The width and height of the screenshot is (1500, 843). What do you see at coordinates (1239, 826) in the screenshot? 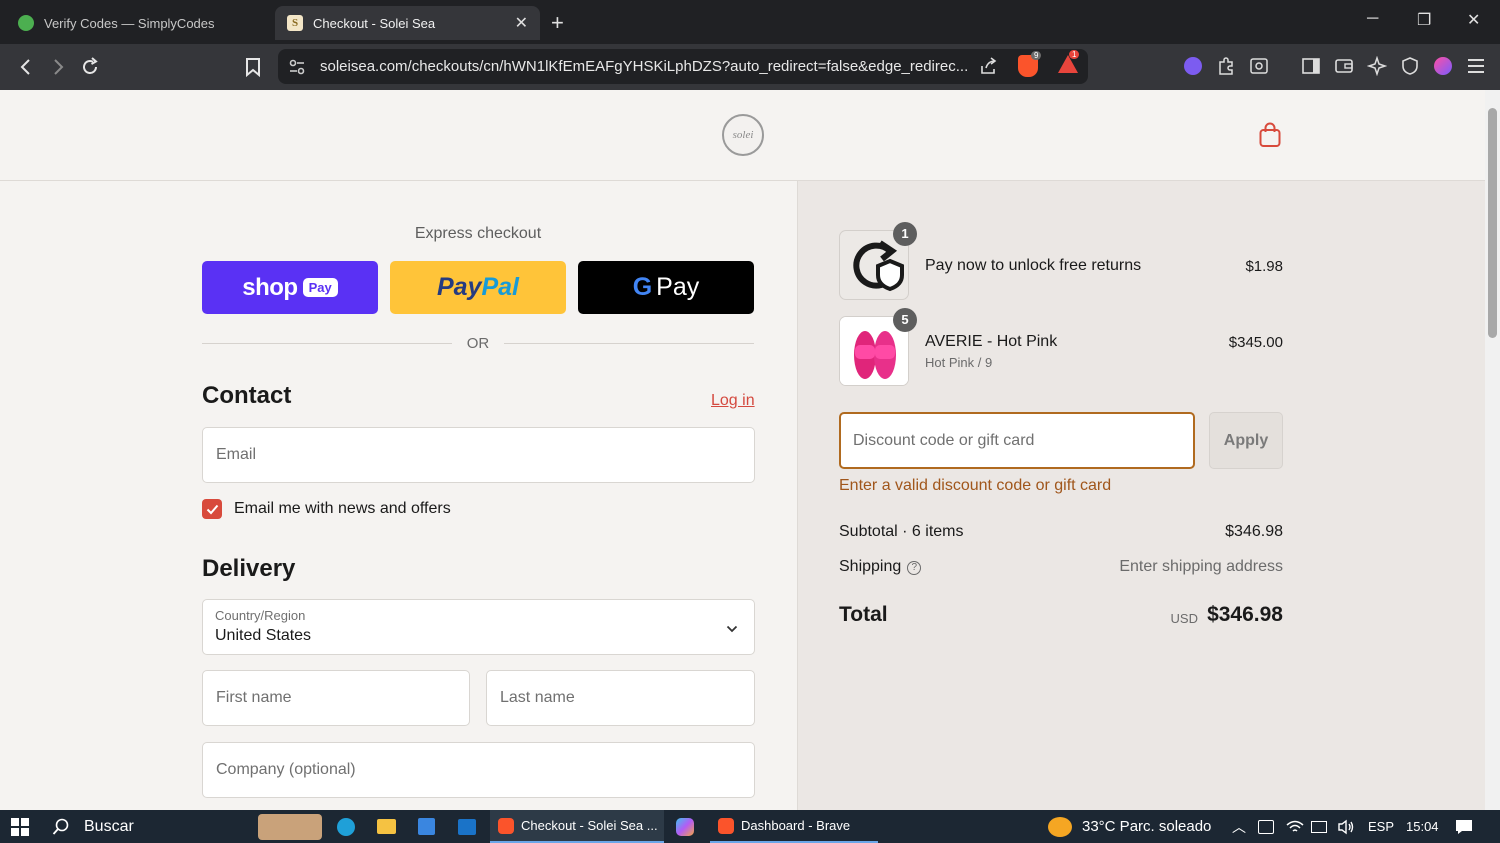
I see `chevron-up-icon: ︿` at bounding box center [1239, 826].